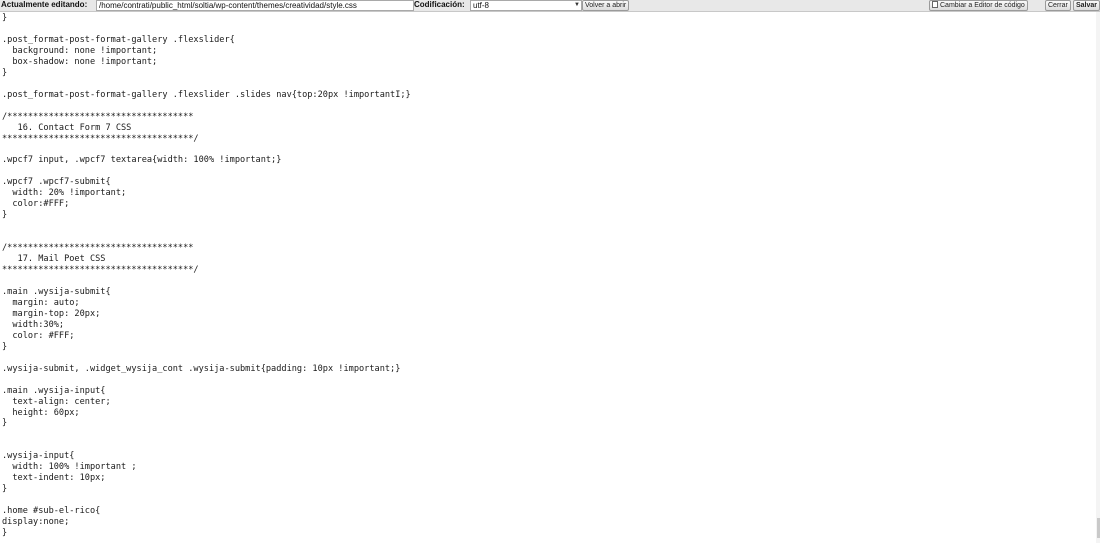 This screenshot has height=543, width=1100. What do you see at coordinates (439, 4) in the screenshot?
I see `encoding-label: Codificación:` at bounding box center [439, 4].